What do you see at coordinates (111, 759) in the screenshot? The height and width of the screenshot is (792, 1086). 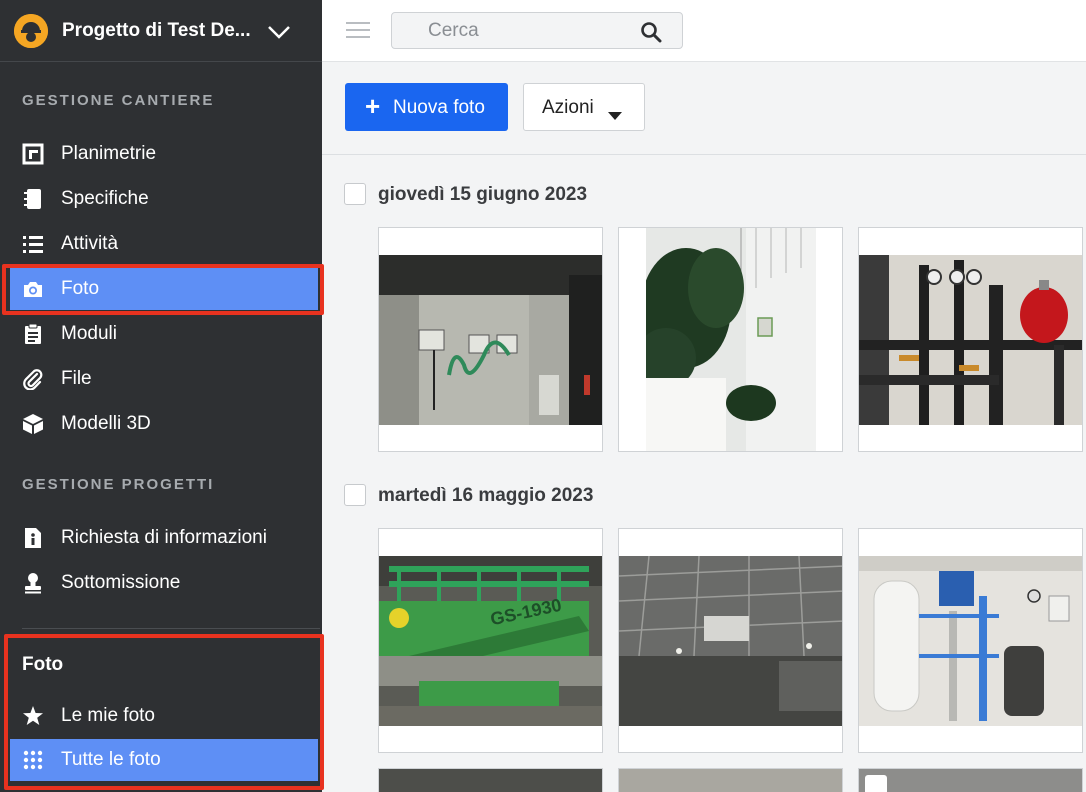 I see `sidebar-item-label: Tutte le foto` at bounding box center [111, 759].